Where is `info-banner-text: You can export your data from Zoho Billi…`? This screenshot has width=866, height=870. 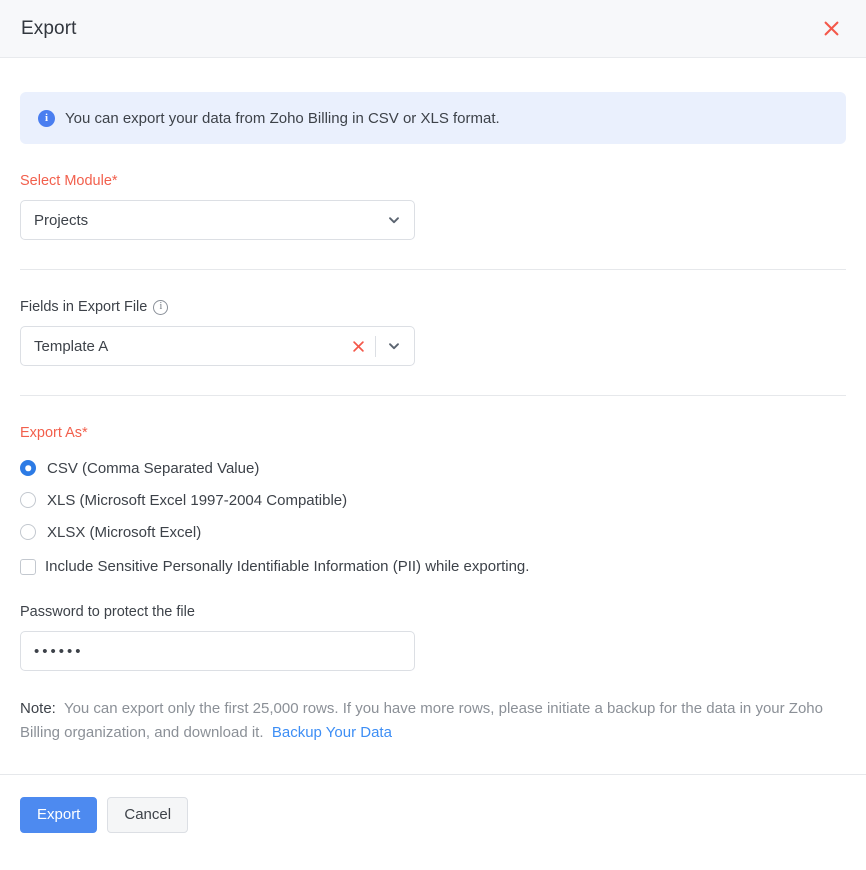 info-banner-text: You can export your data from Zoho Billi… is located at coordinates (282, 118).